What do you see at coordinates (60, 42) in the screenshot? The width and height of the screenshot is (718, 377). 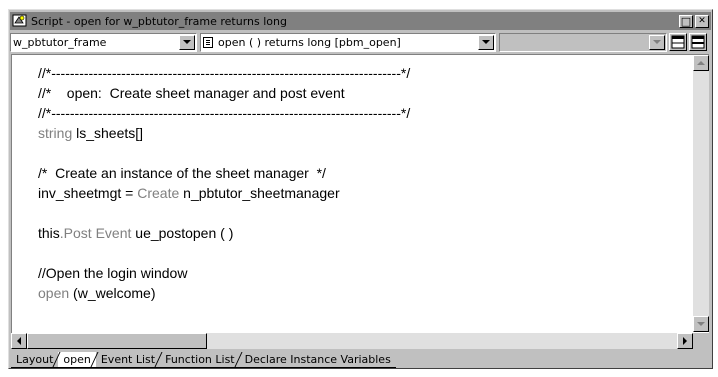 I see `object-select-value: w_pbtutor_frame` at bounding box center [60, 42].